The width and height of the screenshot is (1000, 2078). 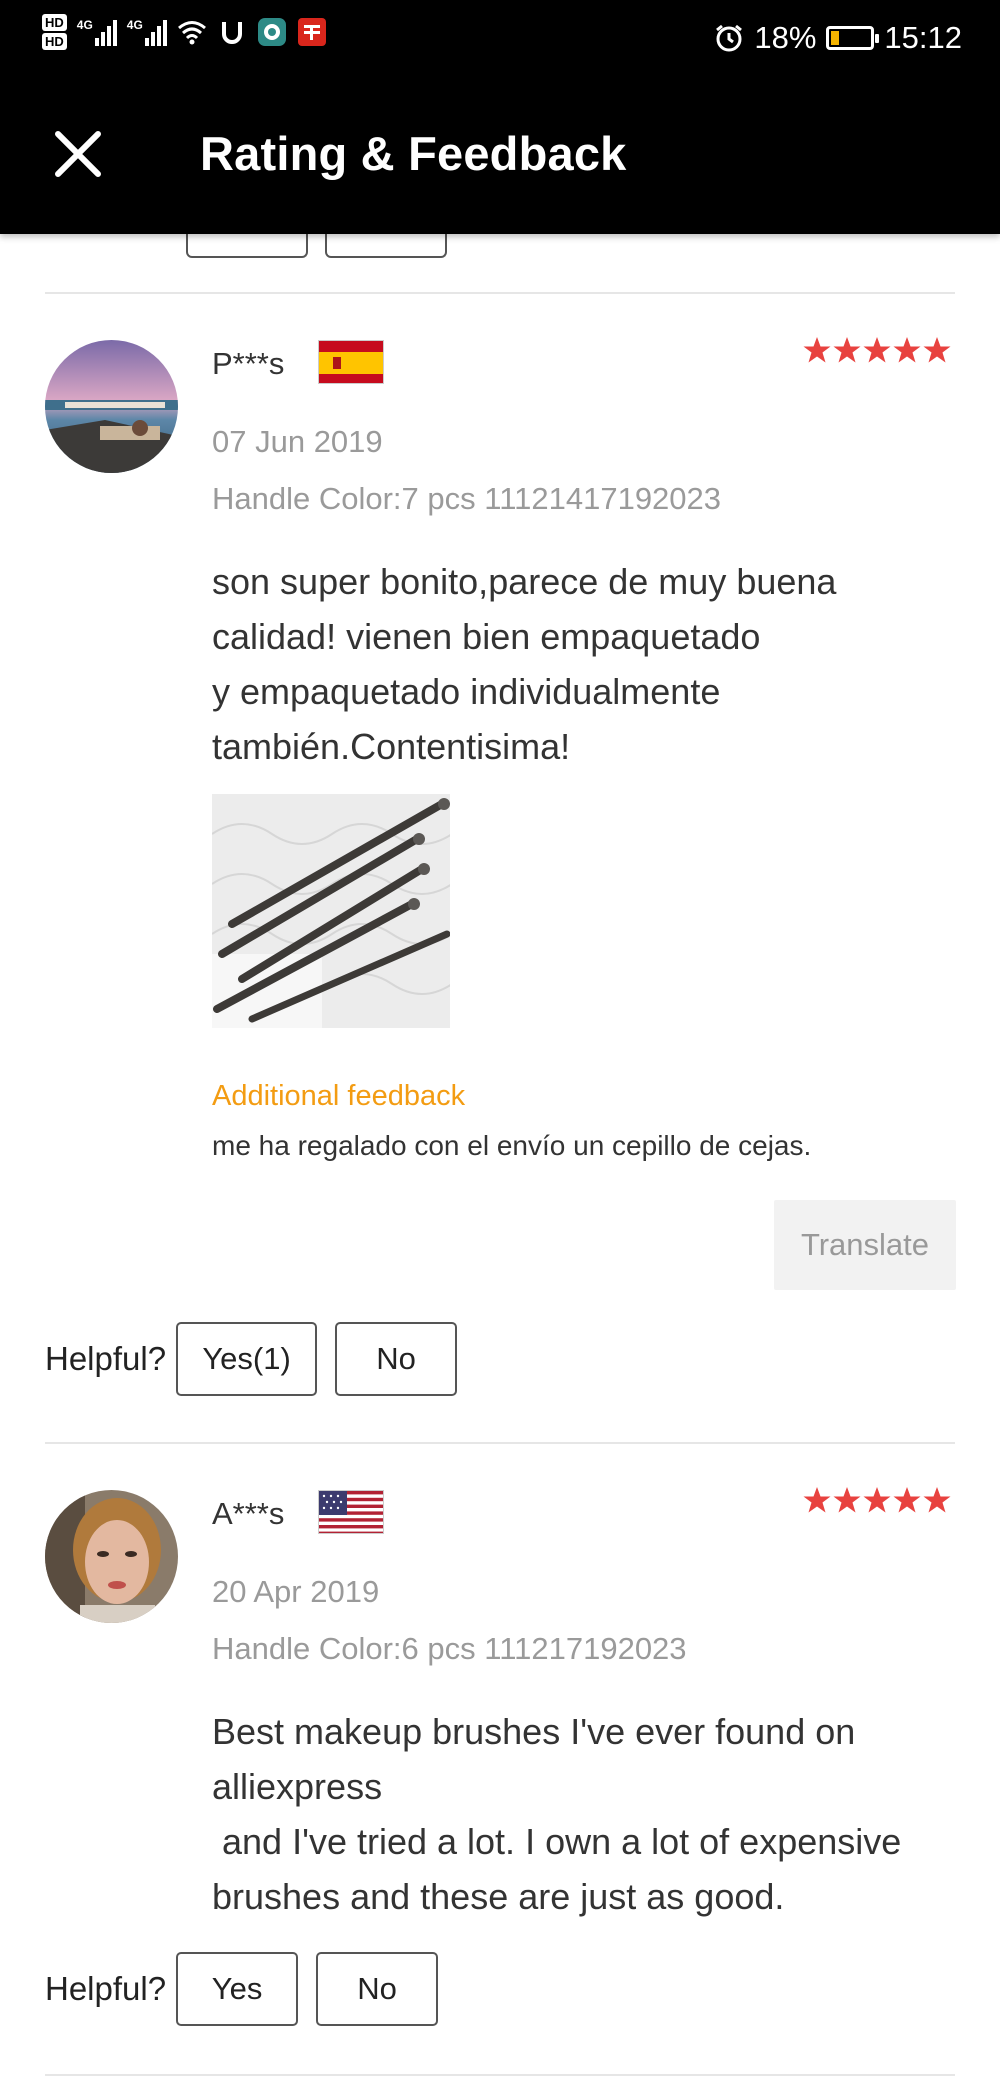 What do you see at coordinates (853, 38) in the screenshot?
I see `battery-icon` at bounding box center [853, 38].